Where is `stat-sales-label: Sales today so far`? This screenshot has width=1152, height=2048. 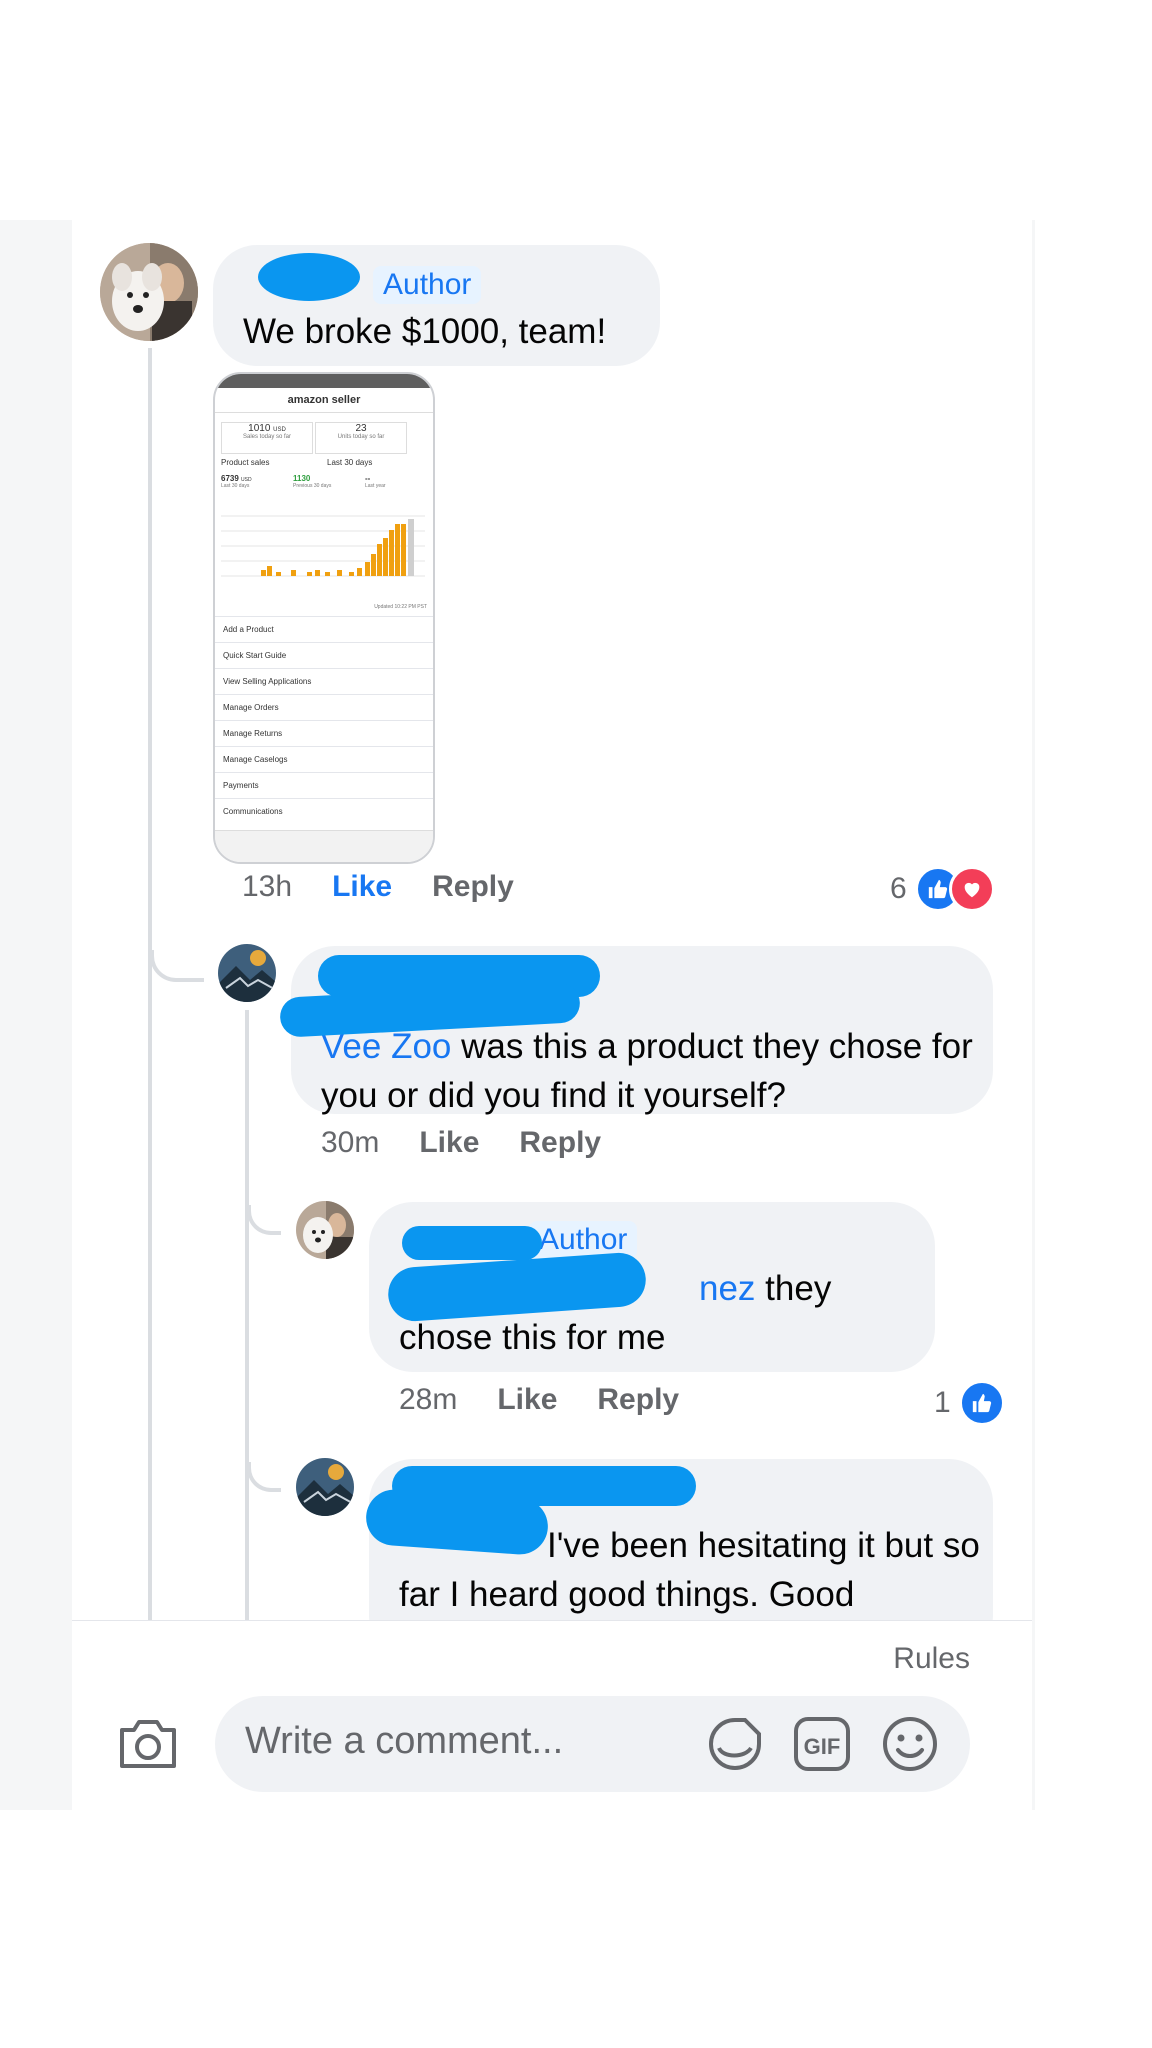
stat-sales-label: Sales today so far is located at coordinates (267, 437).